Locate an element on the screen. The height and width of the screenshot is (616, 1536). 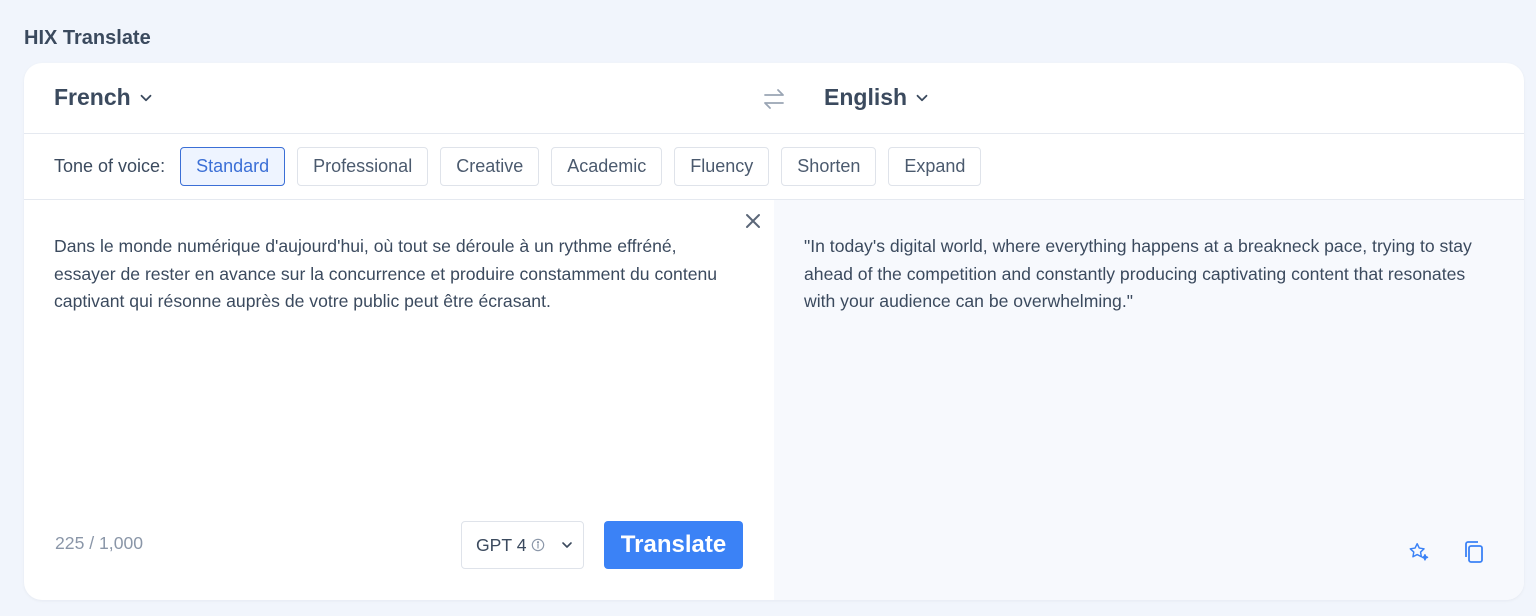
model-label: GPT 4 is located at coordinates (501, 544).